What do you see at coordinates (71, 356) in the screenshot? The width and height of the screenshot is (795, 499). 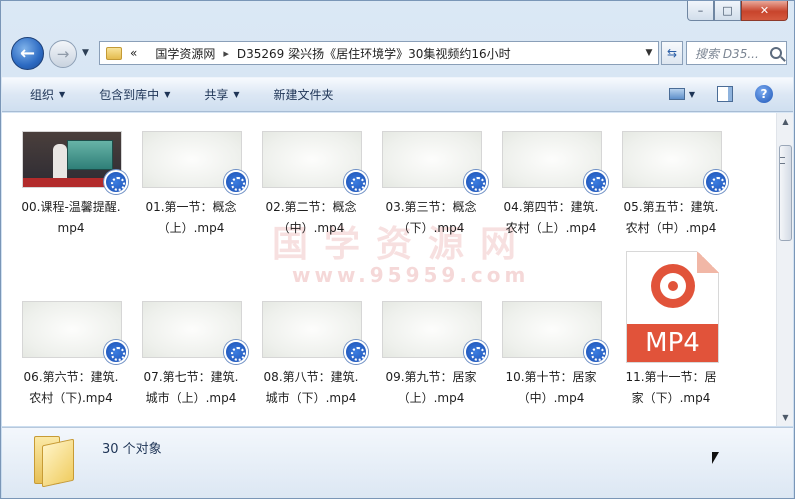 I see `file-item: 06.第六节：建筑. 农村（下).mp4` at bounding box center [71, 356].